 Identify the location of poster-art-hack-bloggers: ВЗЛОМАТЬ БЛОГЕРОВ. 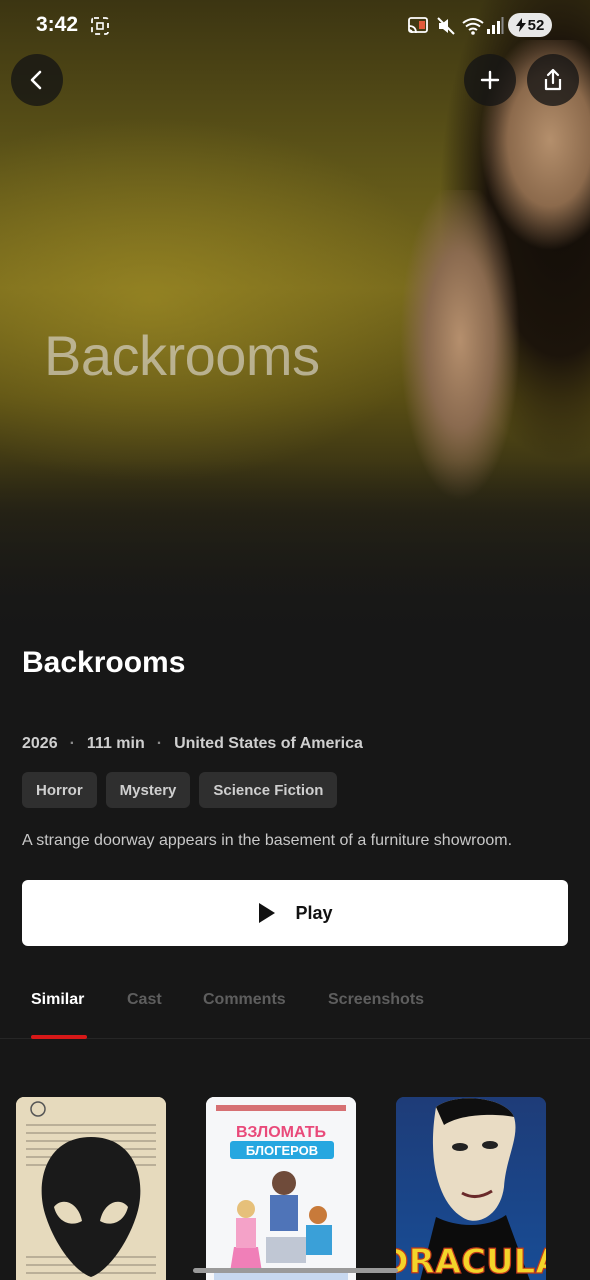
(281, 1188).